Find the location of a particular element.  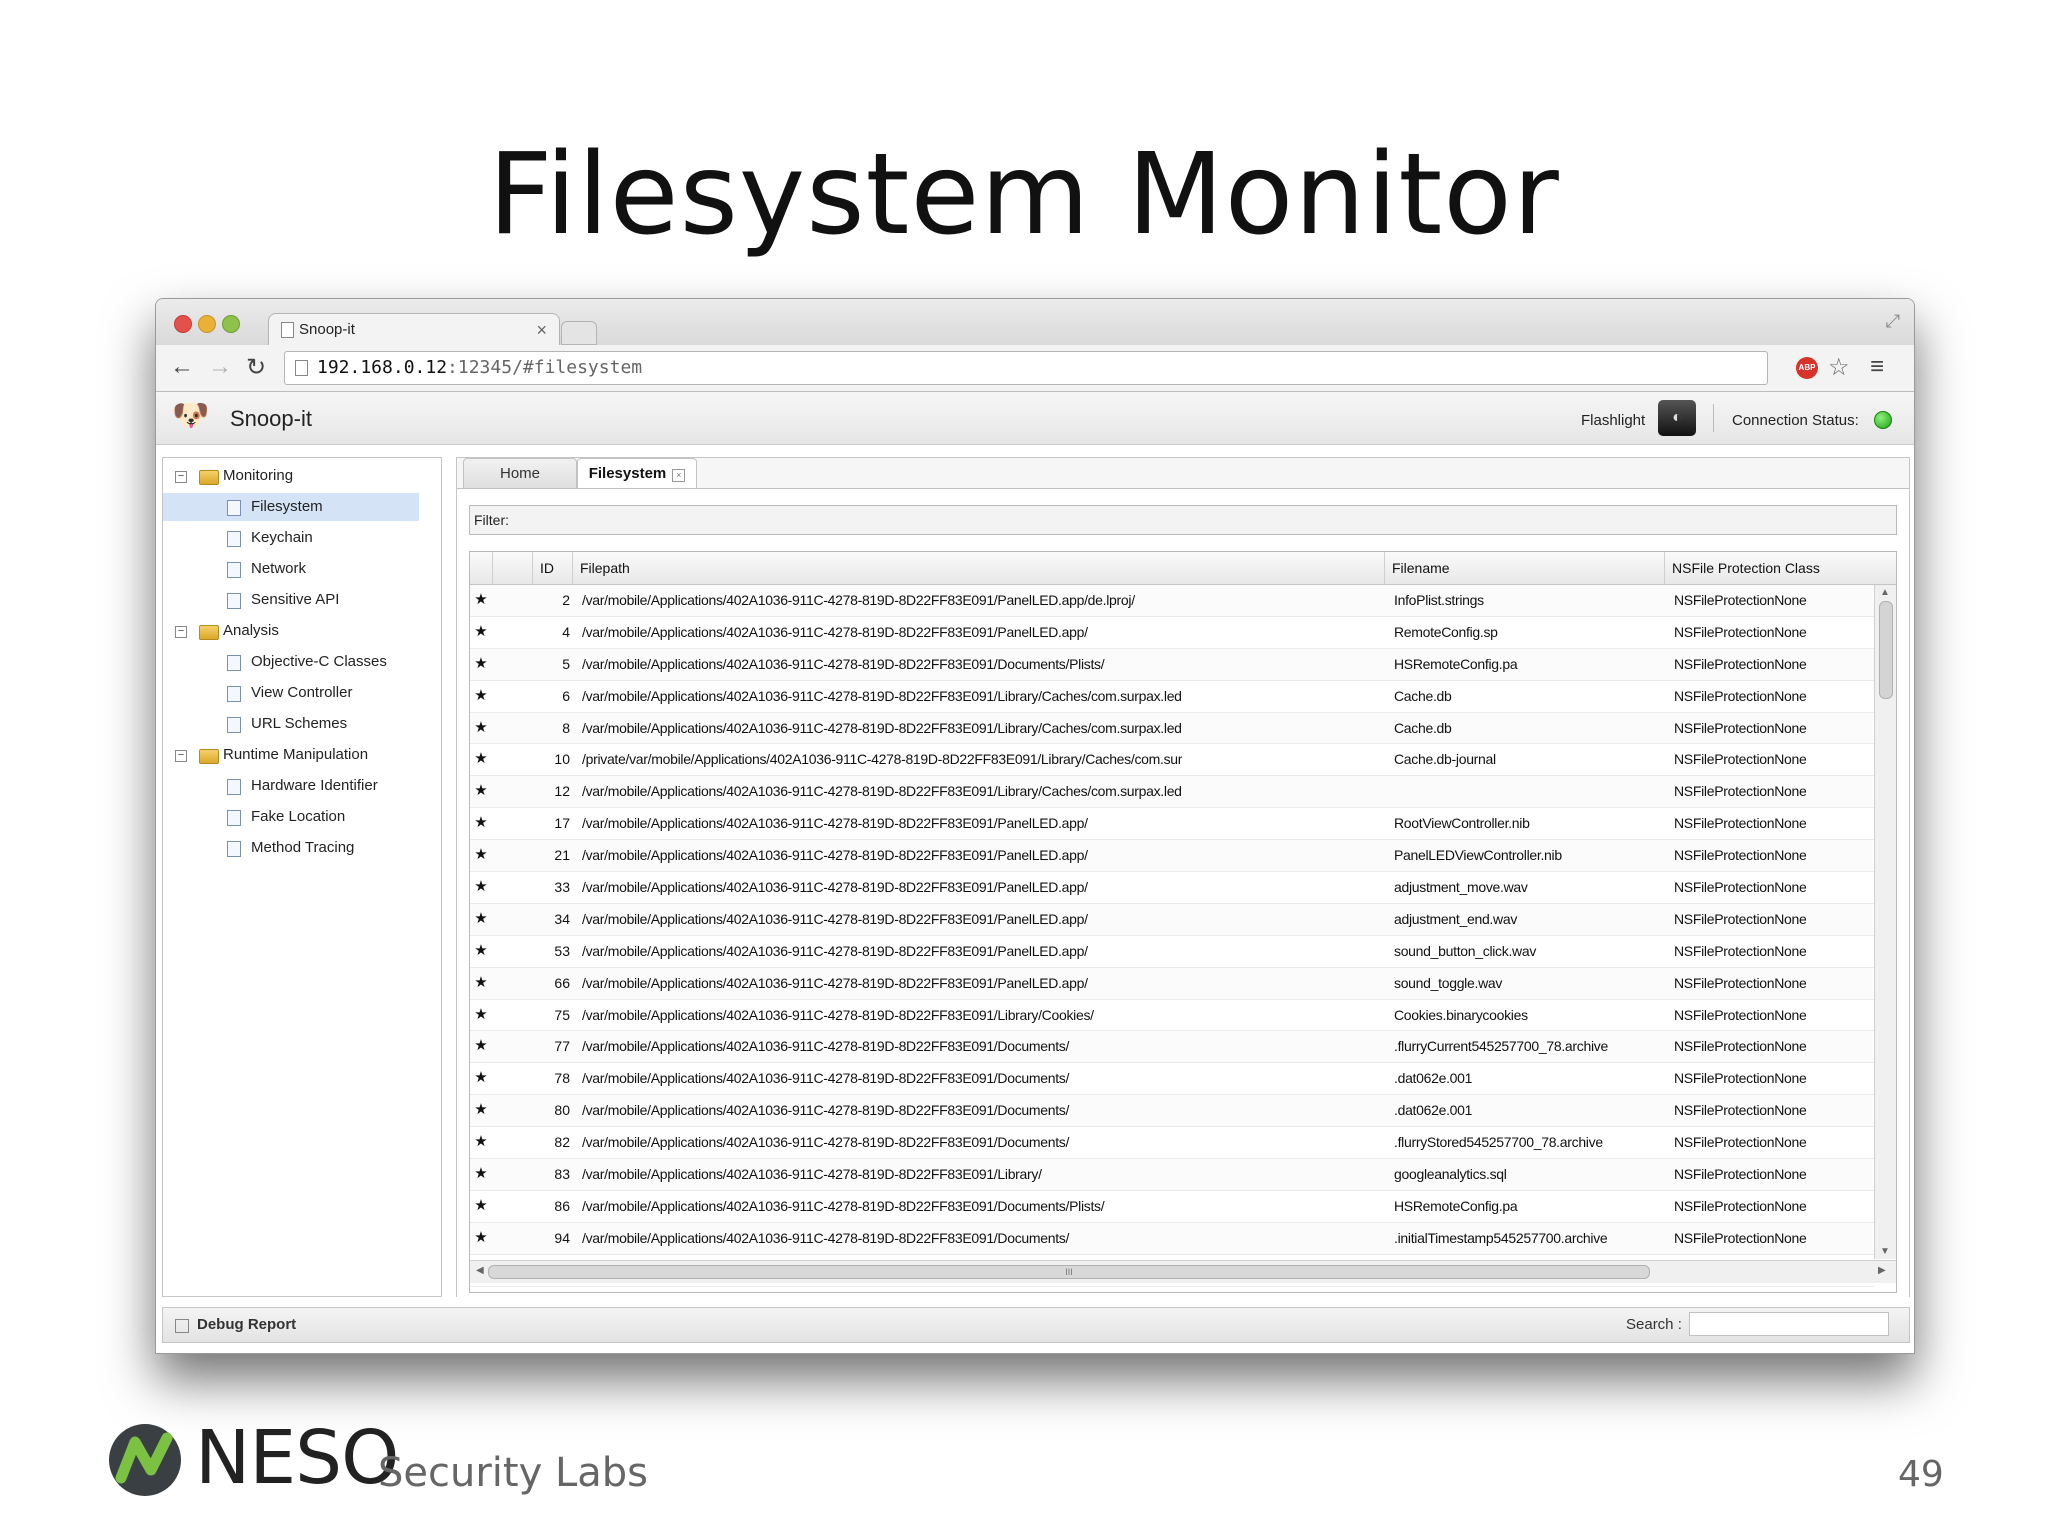

url-text: 192.168.0.12:12345/#filesystem is located at coordinates (479, 368).